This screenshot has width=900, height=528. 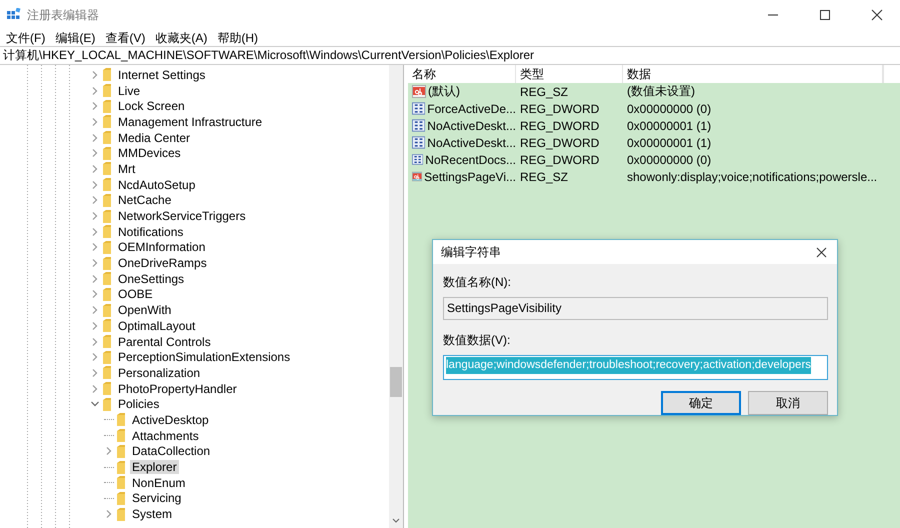 What do you see at coordinates (477, 340) in the screenshot?
I see `field-label: 数值数据(V):` at bounding box center [477, 340].